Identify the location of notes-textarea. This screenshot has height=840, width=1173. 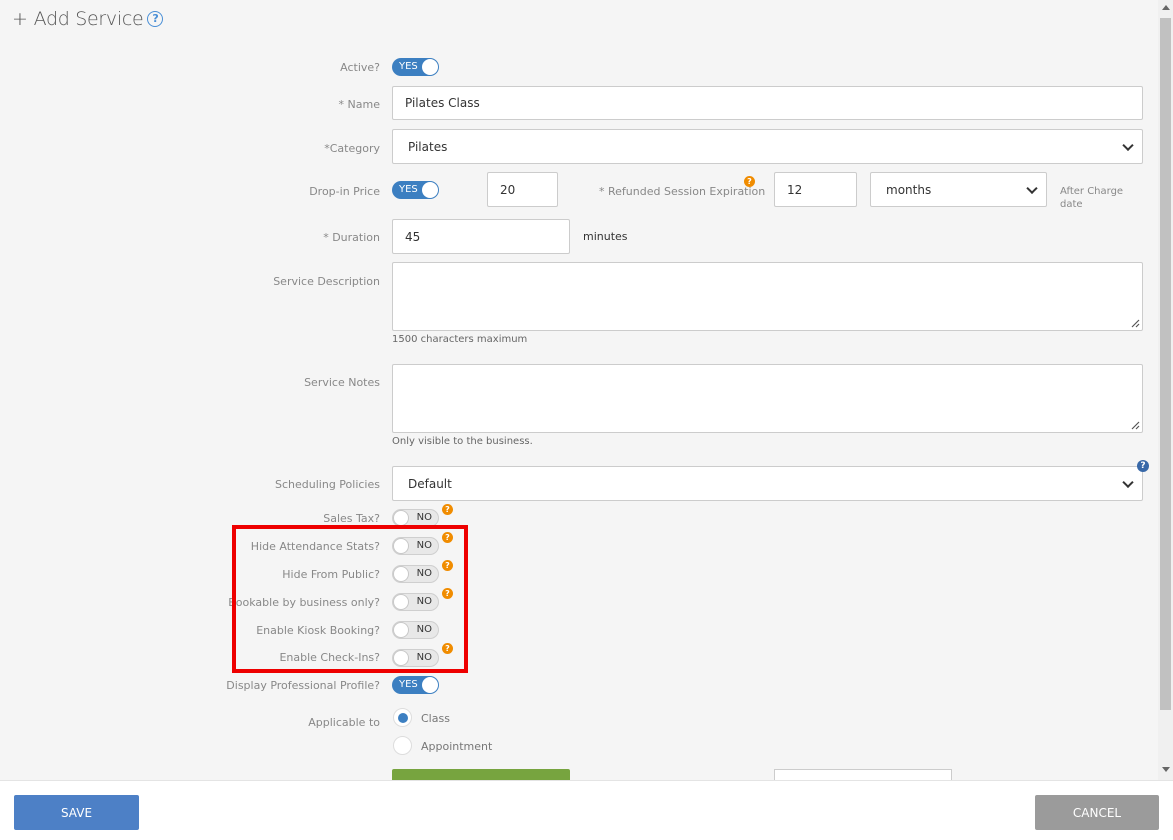
(767, 398).